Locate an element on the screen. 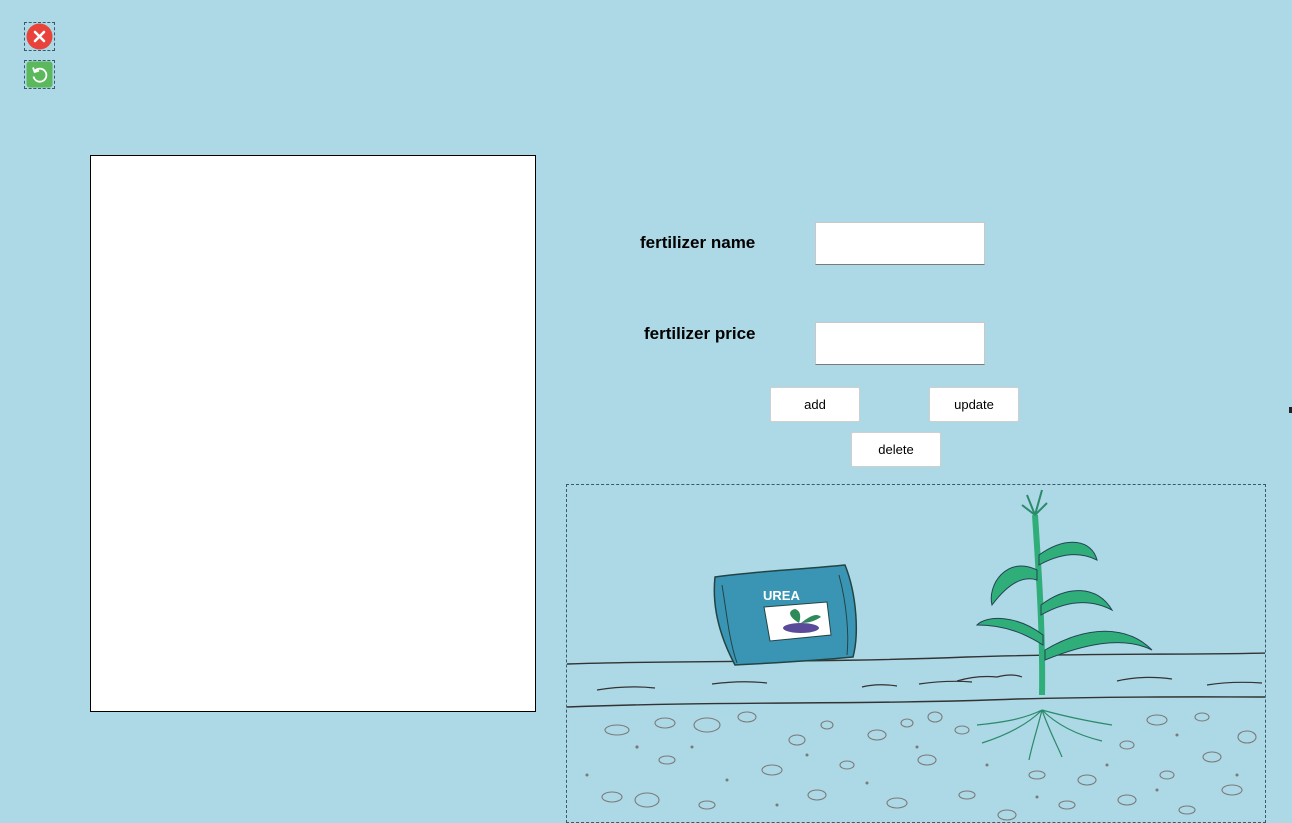 This screenshot has height=823, width=1292. fertilizer-name-input is located at coordinates (900, 243).